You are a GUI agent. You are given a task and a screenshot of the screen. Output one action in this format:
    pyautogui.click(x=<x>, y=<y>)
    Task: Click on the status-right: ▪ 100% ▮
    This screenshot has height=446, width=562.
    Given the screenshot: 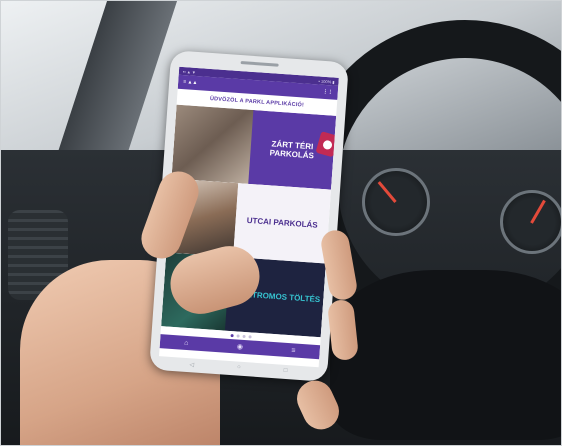 What is the action you would take?
    pyautogui.click(x=326, y=81)
    